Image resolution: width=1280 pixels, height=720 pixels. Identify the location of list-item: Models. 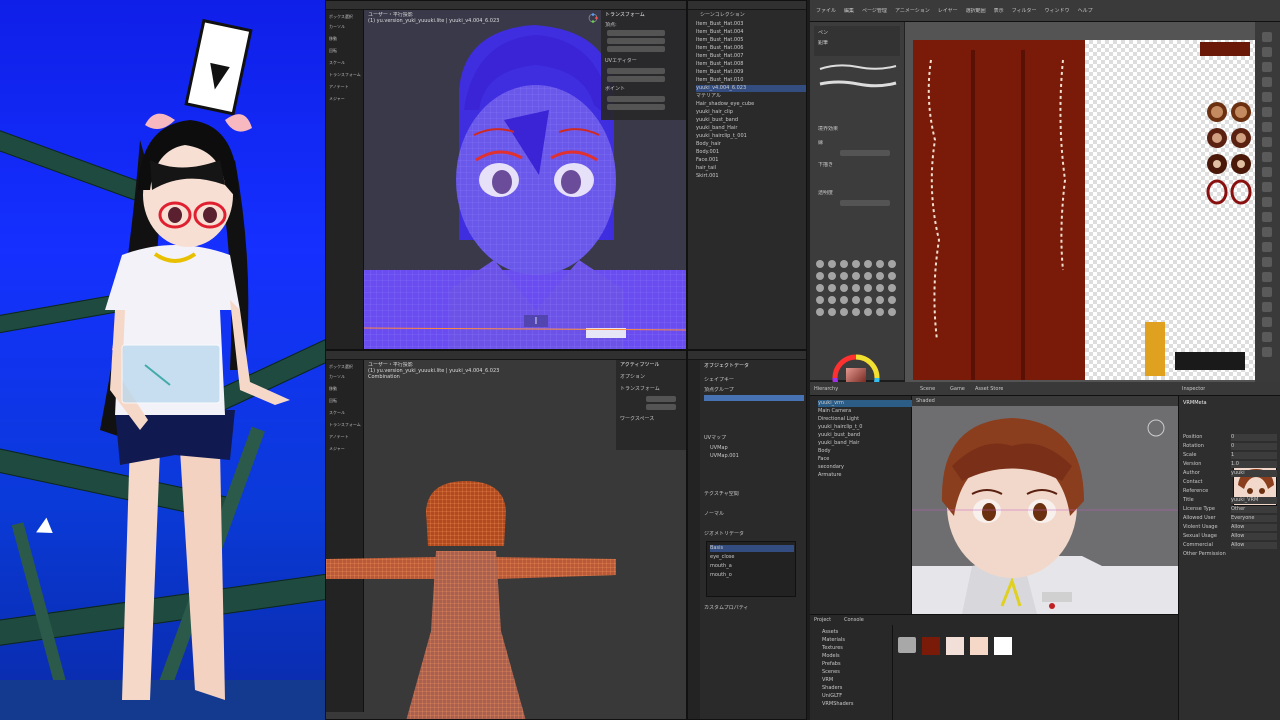
(857, 656).